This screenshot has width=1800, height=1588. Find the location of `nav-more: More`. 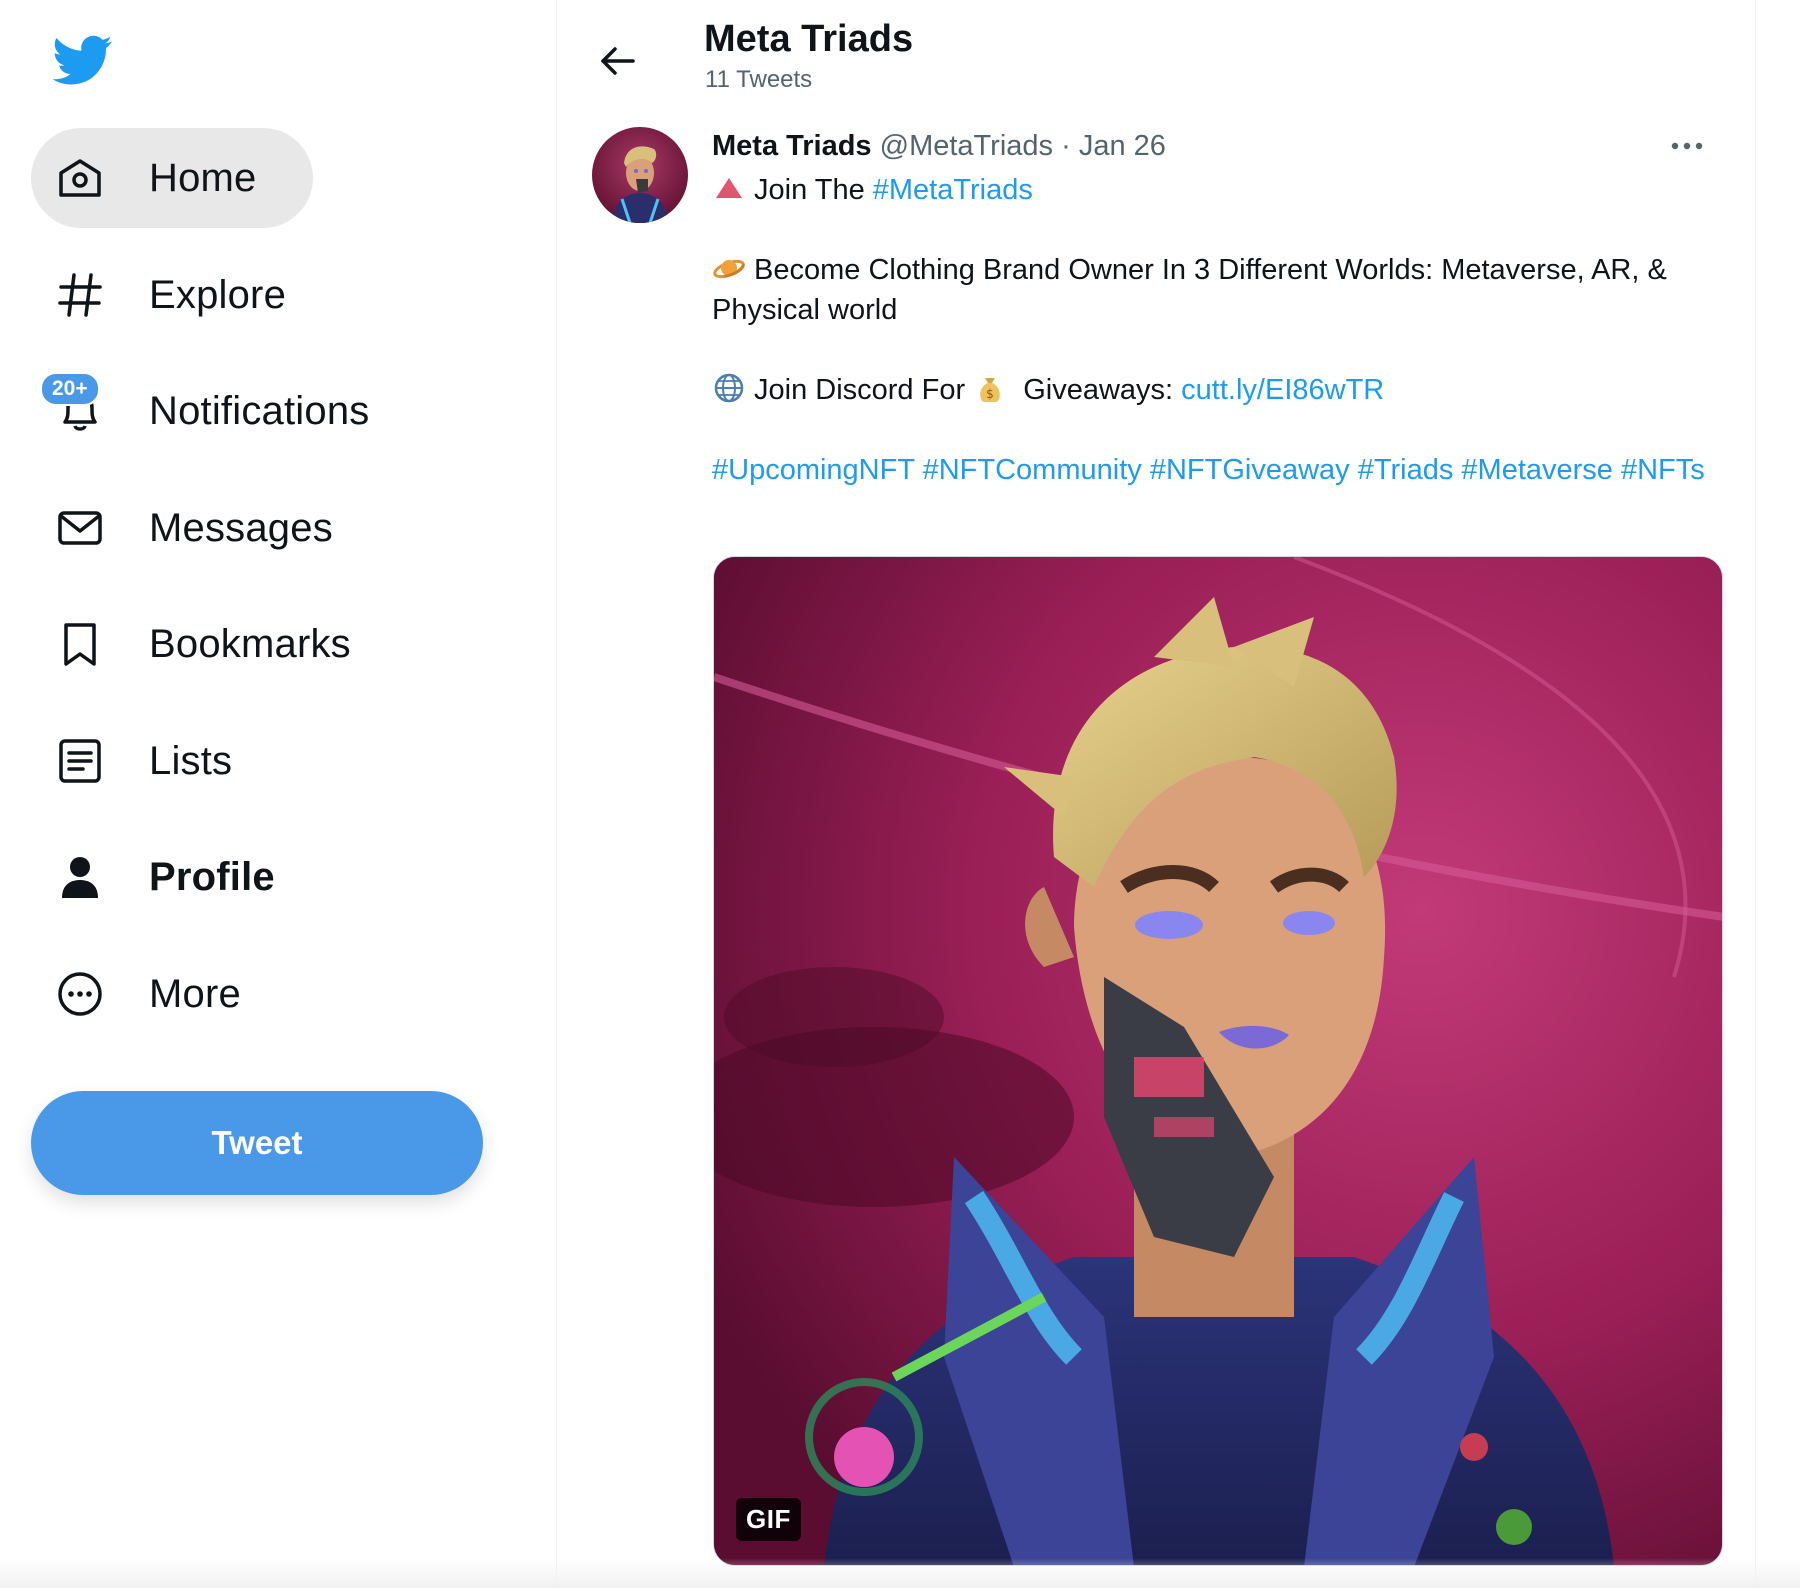

nav-more: More is located at coordinates (164, 994).